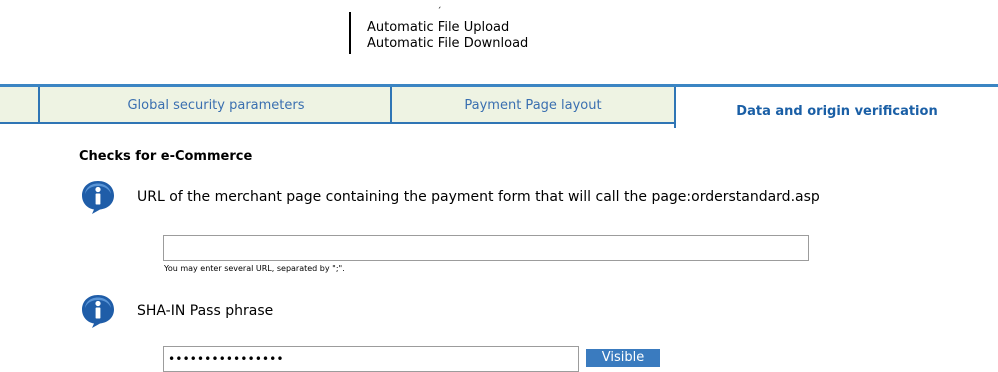  I want to click on section-title: Checks for e-Commerce, so click(166, 156).